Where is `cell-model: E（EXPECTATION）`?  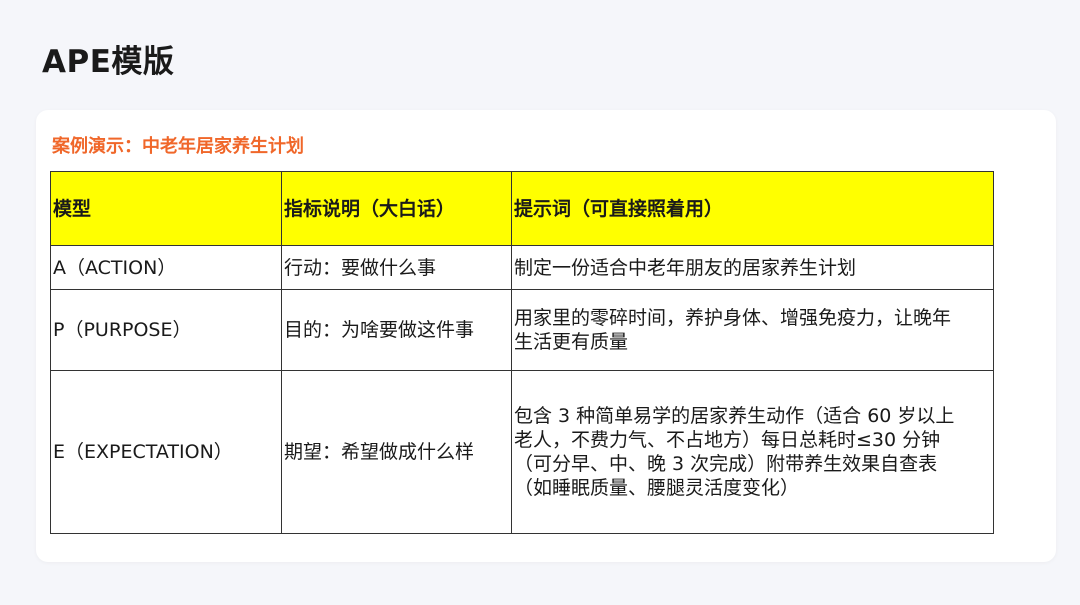 cell-model: E（EXPECTATION） is located at coordinates (166, 452).